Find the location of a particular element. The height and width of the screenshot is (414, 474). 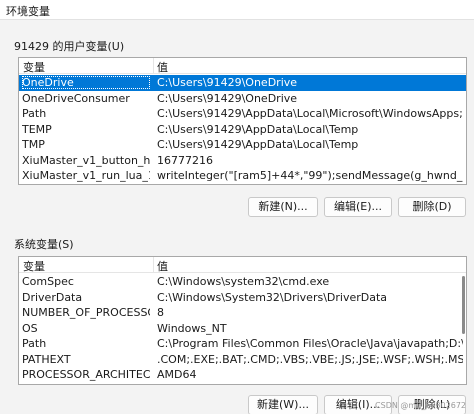

variable-value-cell: C:\Windows\System32\Drivers\DriverData is located at coordinates (272, 297).